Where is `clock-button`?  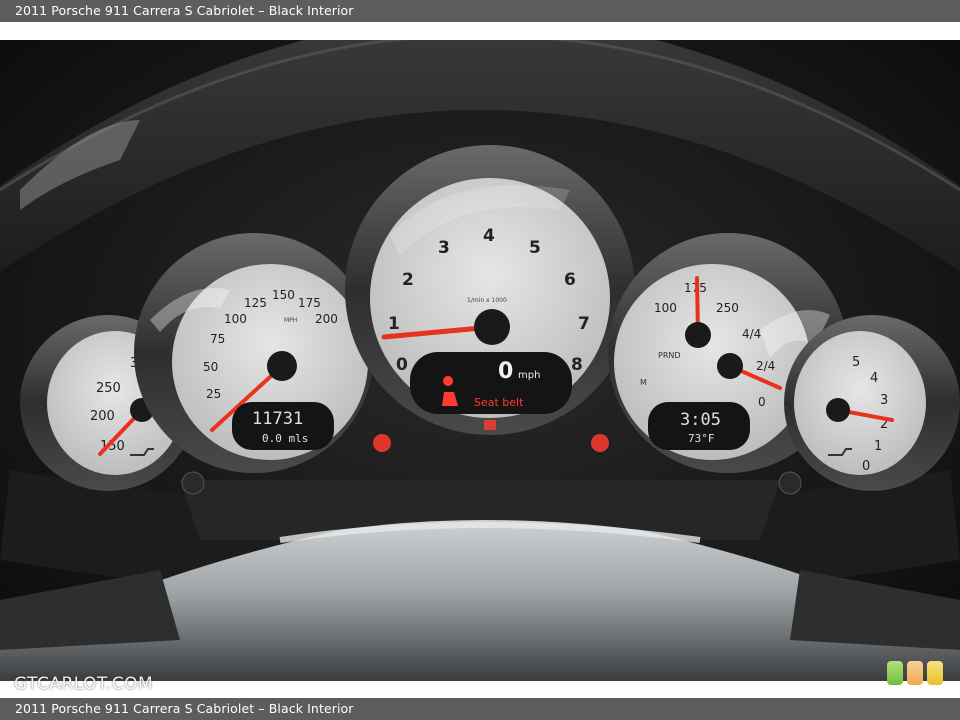 clock-button is located at coordinates (790, 483).